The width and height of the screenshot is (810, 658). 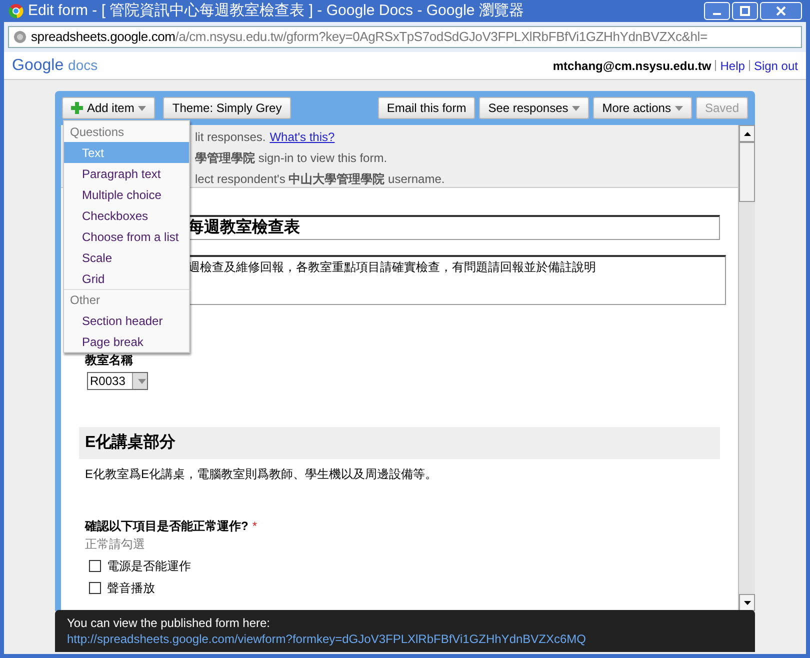 What do you see at coordinates (405, 639) in the screenshot?
I see `published-form-link: http://spreadsheets.google.com/viewform?formkey=dGJoV3FPLXlRbFBfVi1GZHhYdnBVZXc6MQ` at bounding box center [405, 639].